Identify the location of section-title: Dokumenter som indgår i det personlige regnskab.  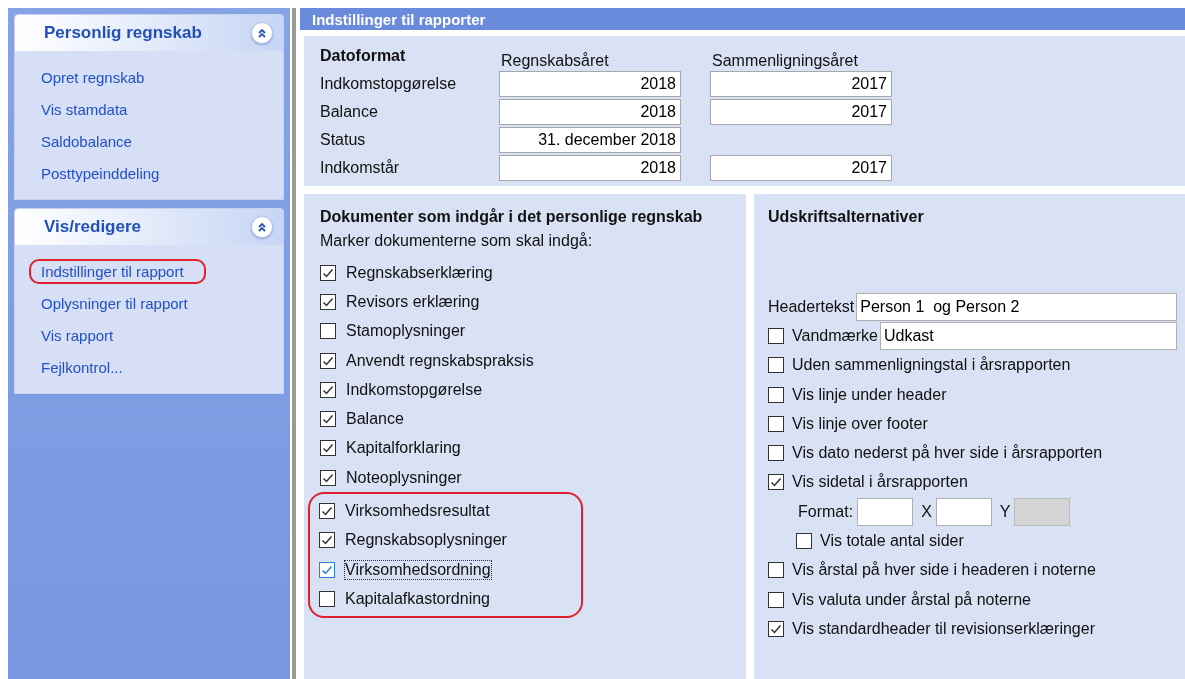
(512, 217).